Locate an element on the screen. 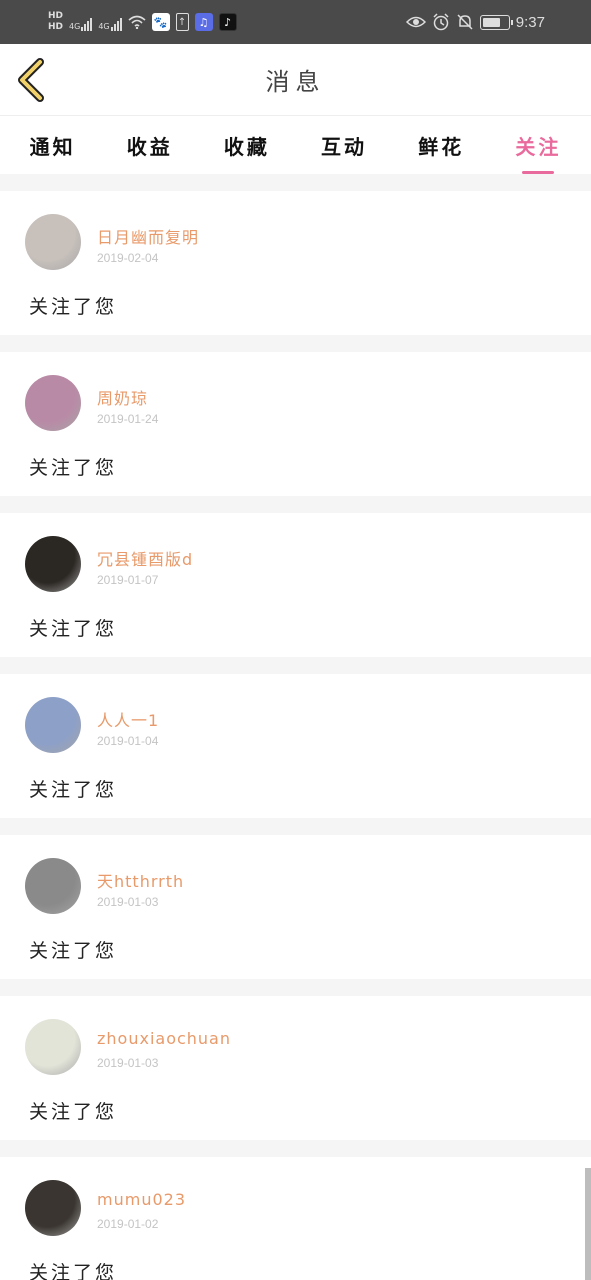  tab-bar: 通知 收益 收藏 互动 鲜花 关注 is located at coordinates (295, 145).